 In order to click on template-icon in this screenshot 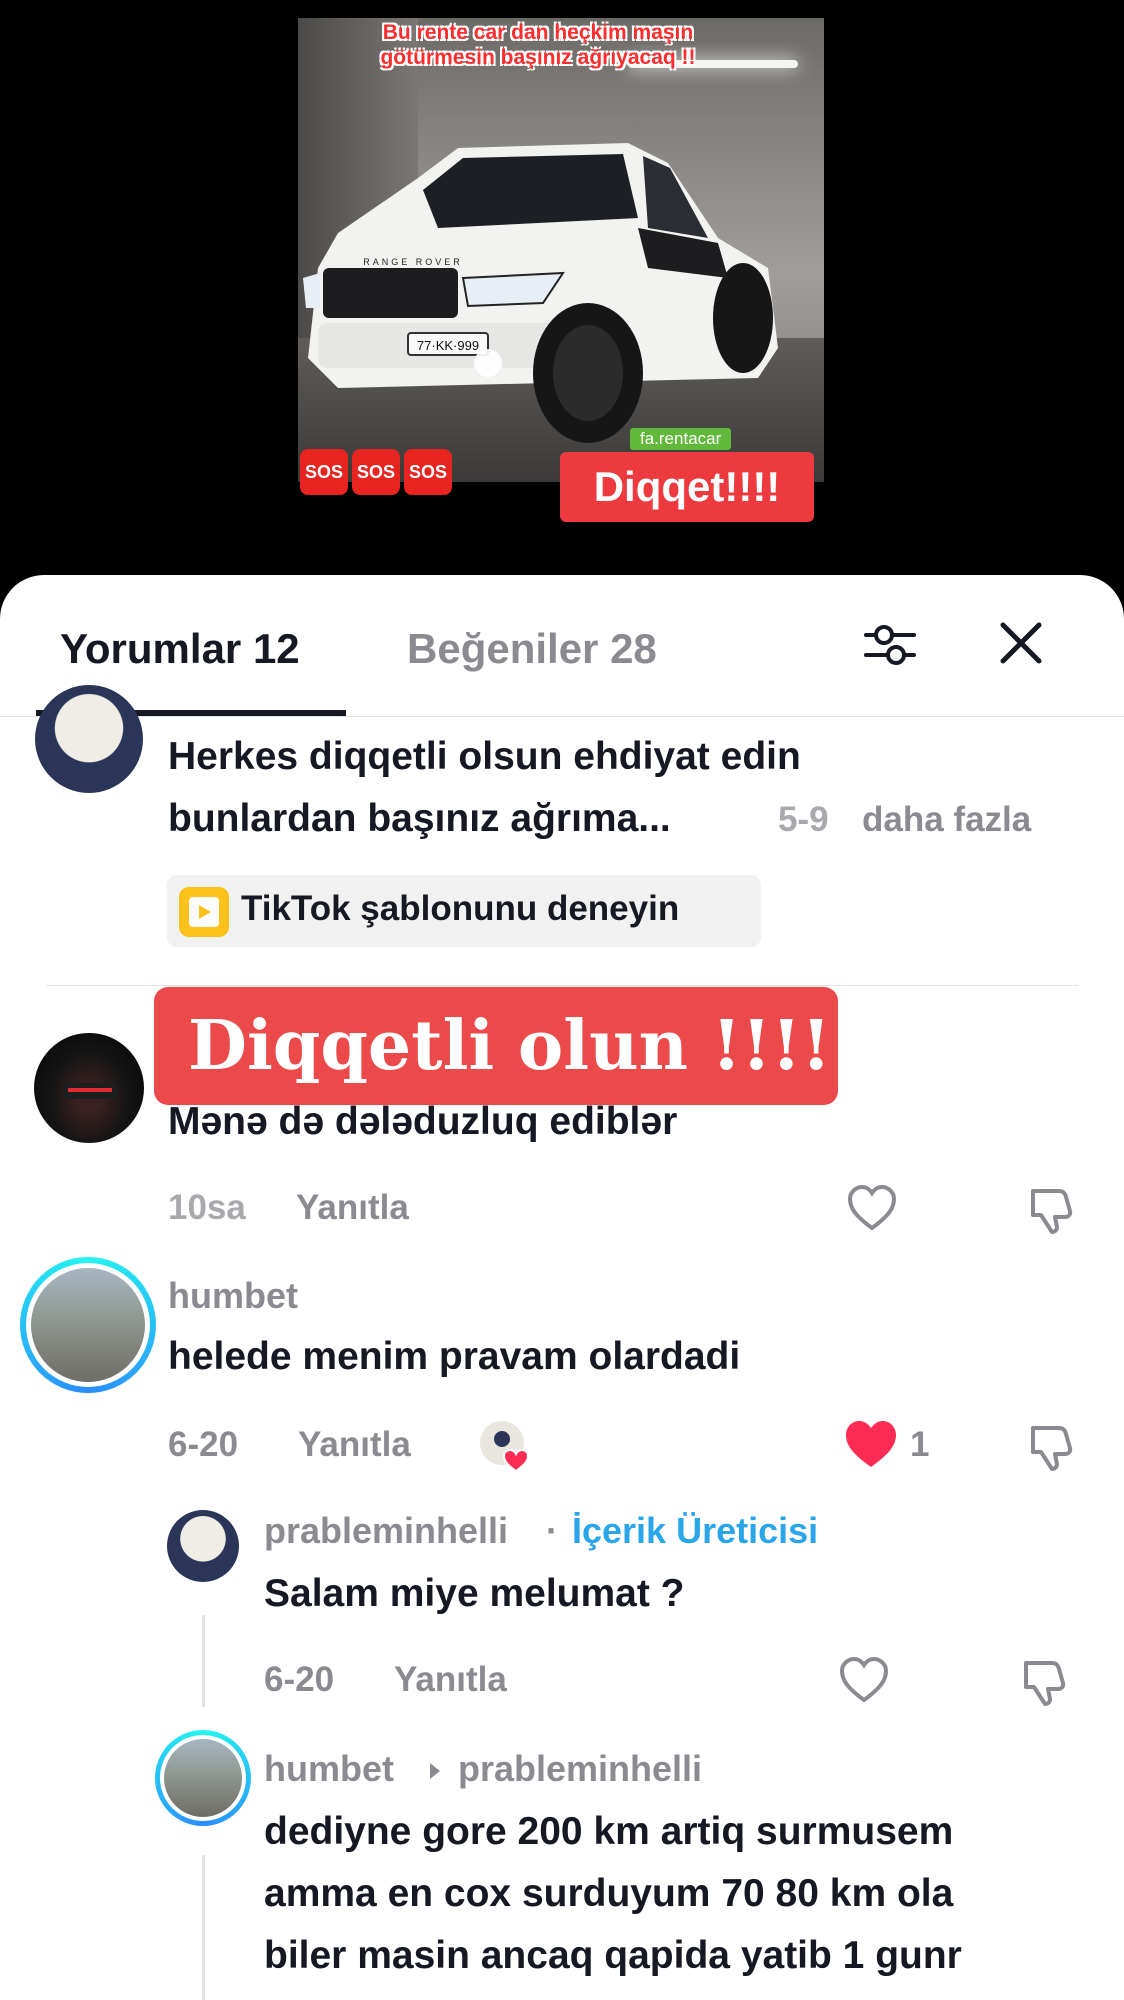, I will do `click(204, 912)`.